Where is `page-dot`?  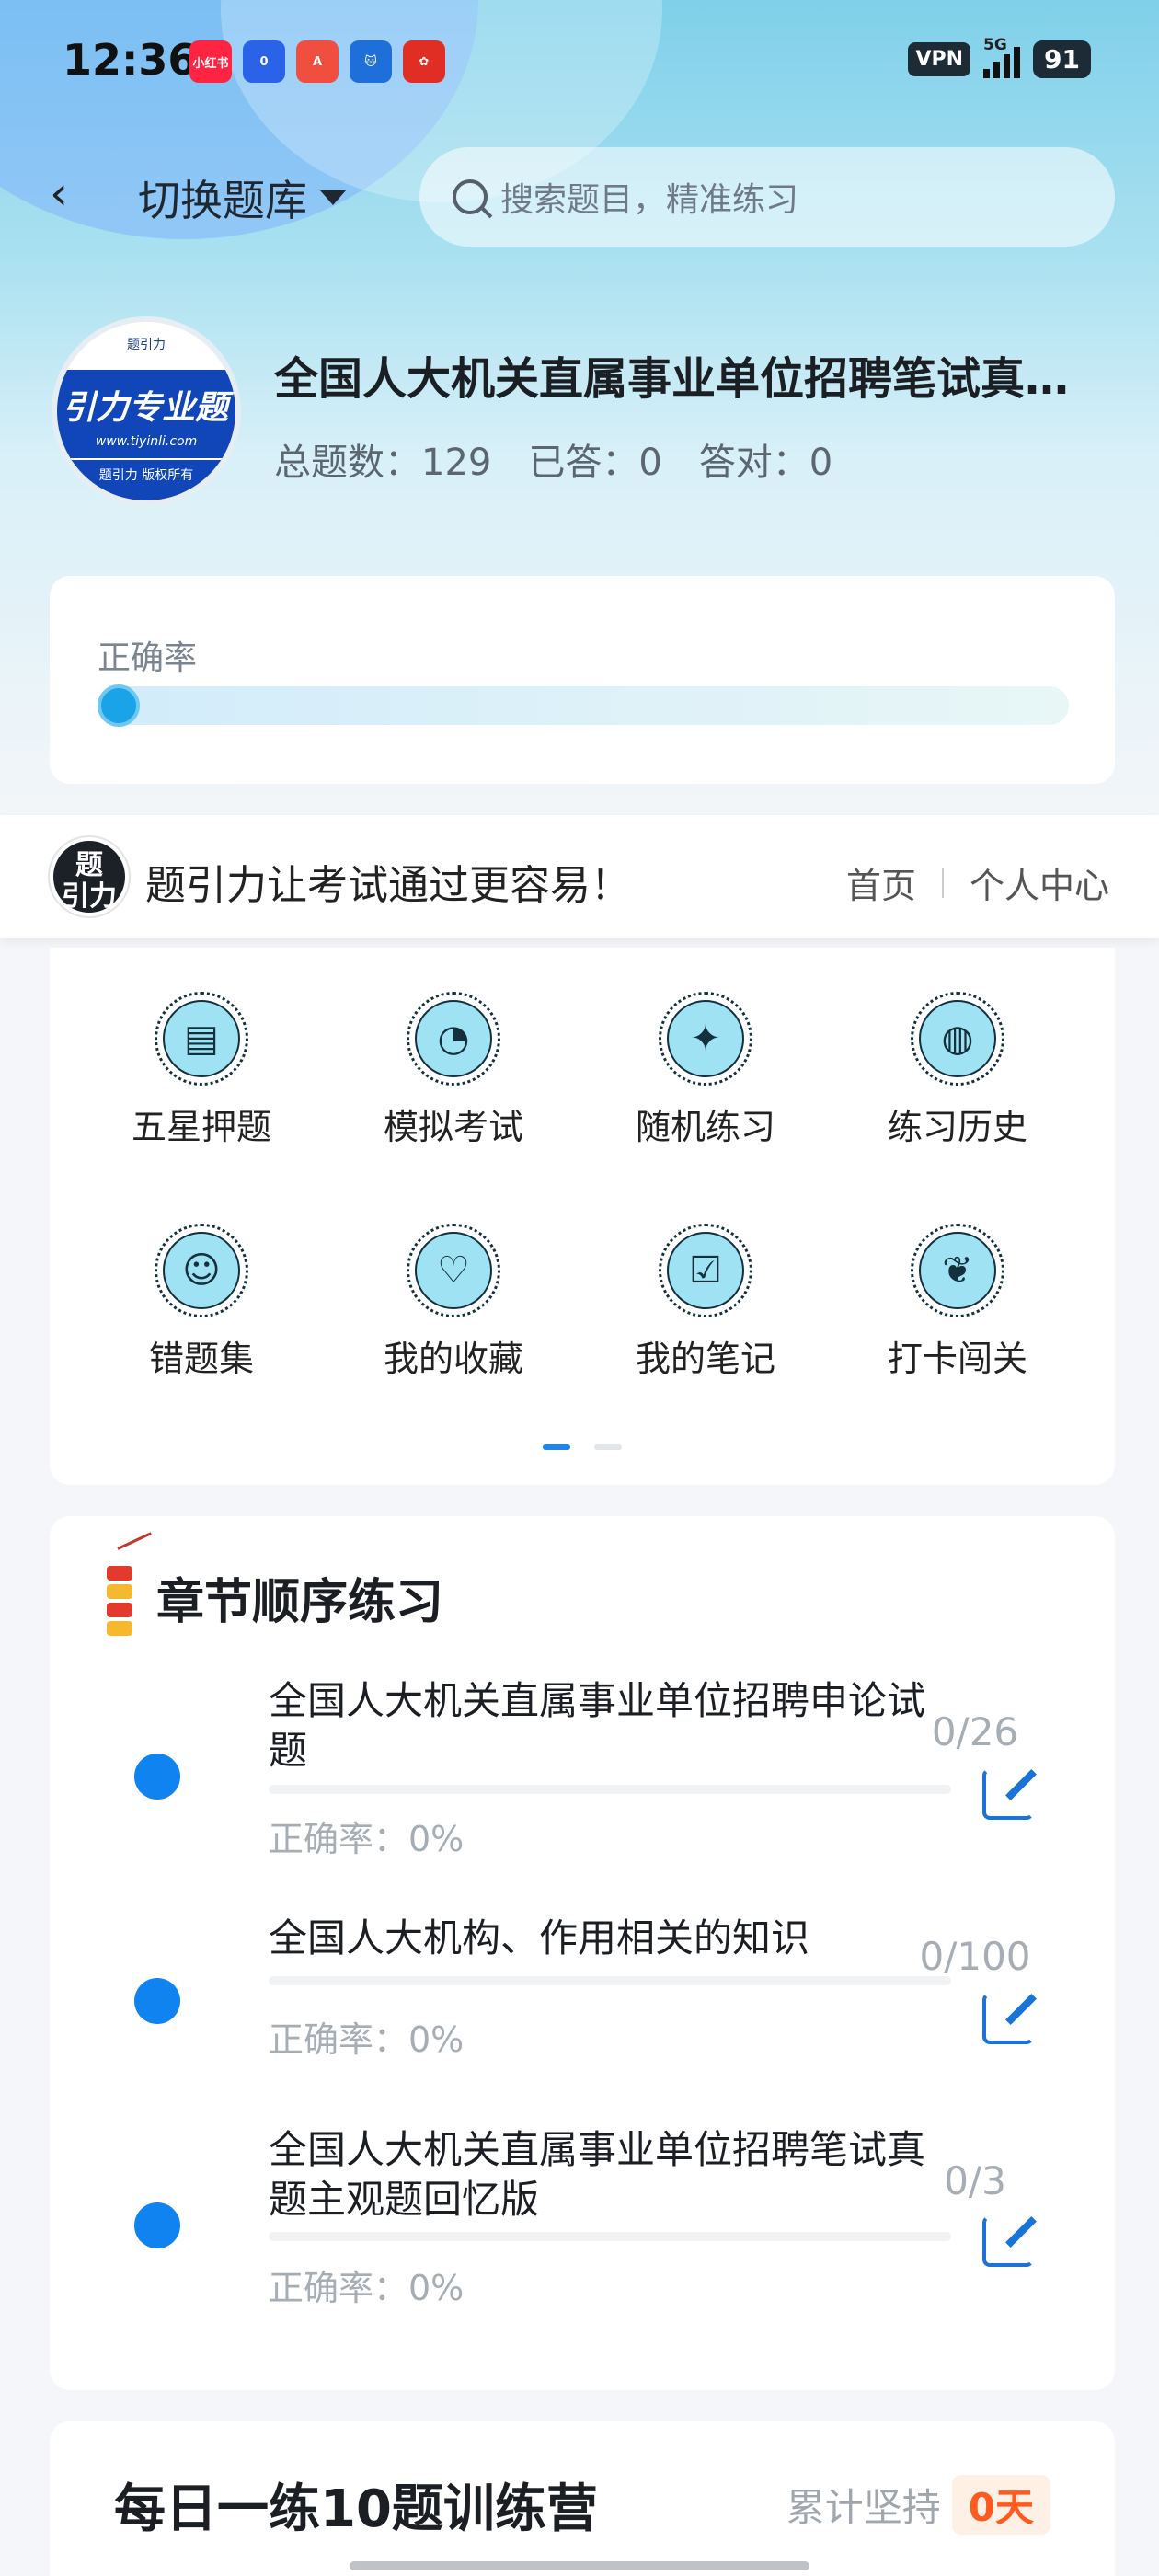
page-dot is located at coordinates (608, 1447).